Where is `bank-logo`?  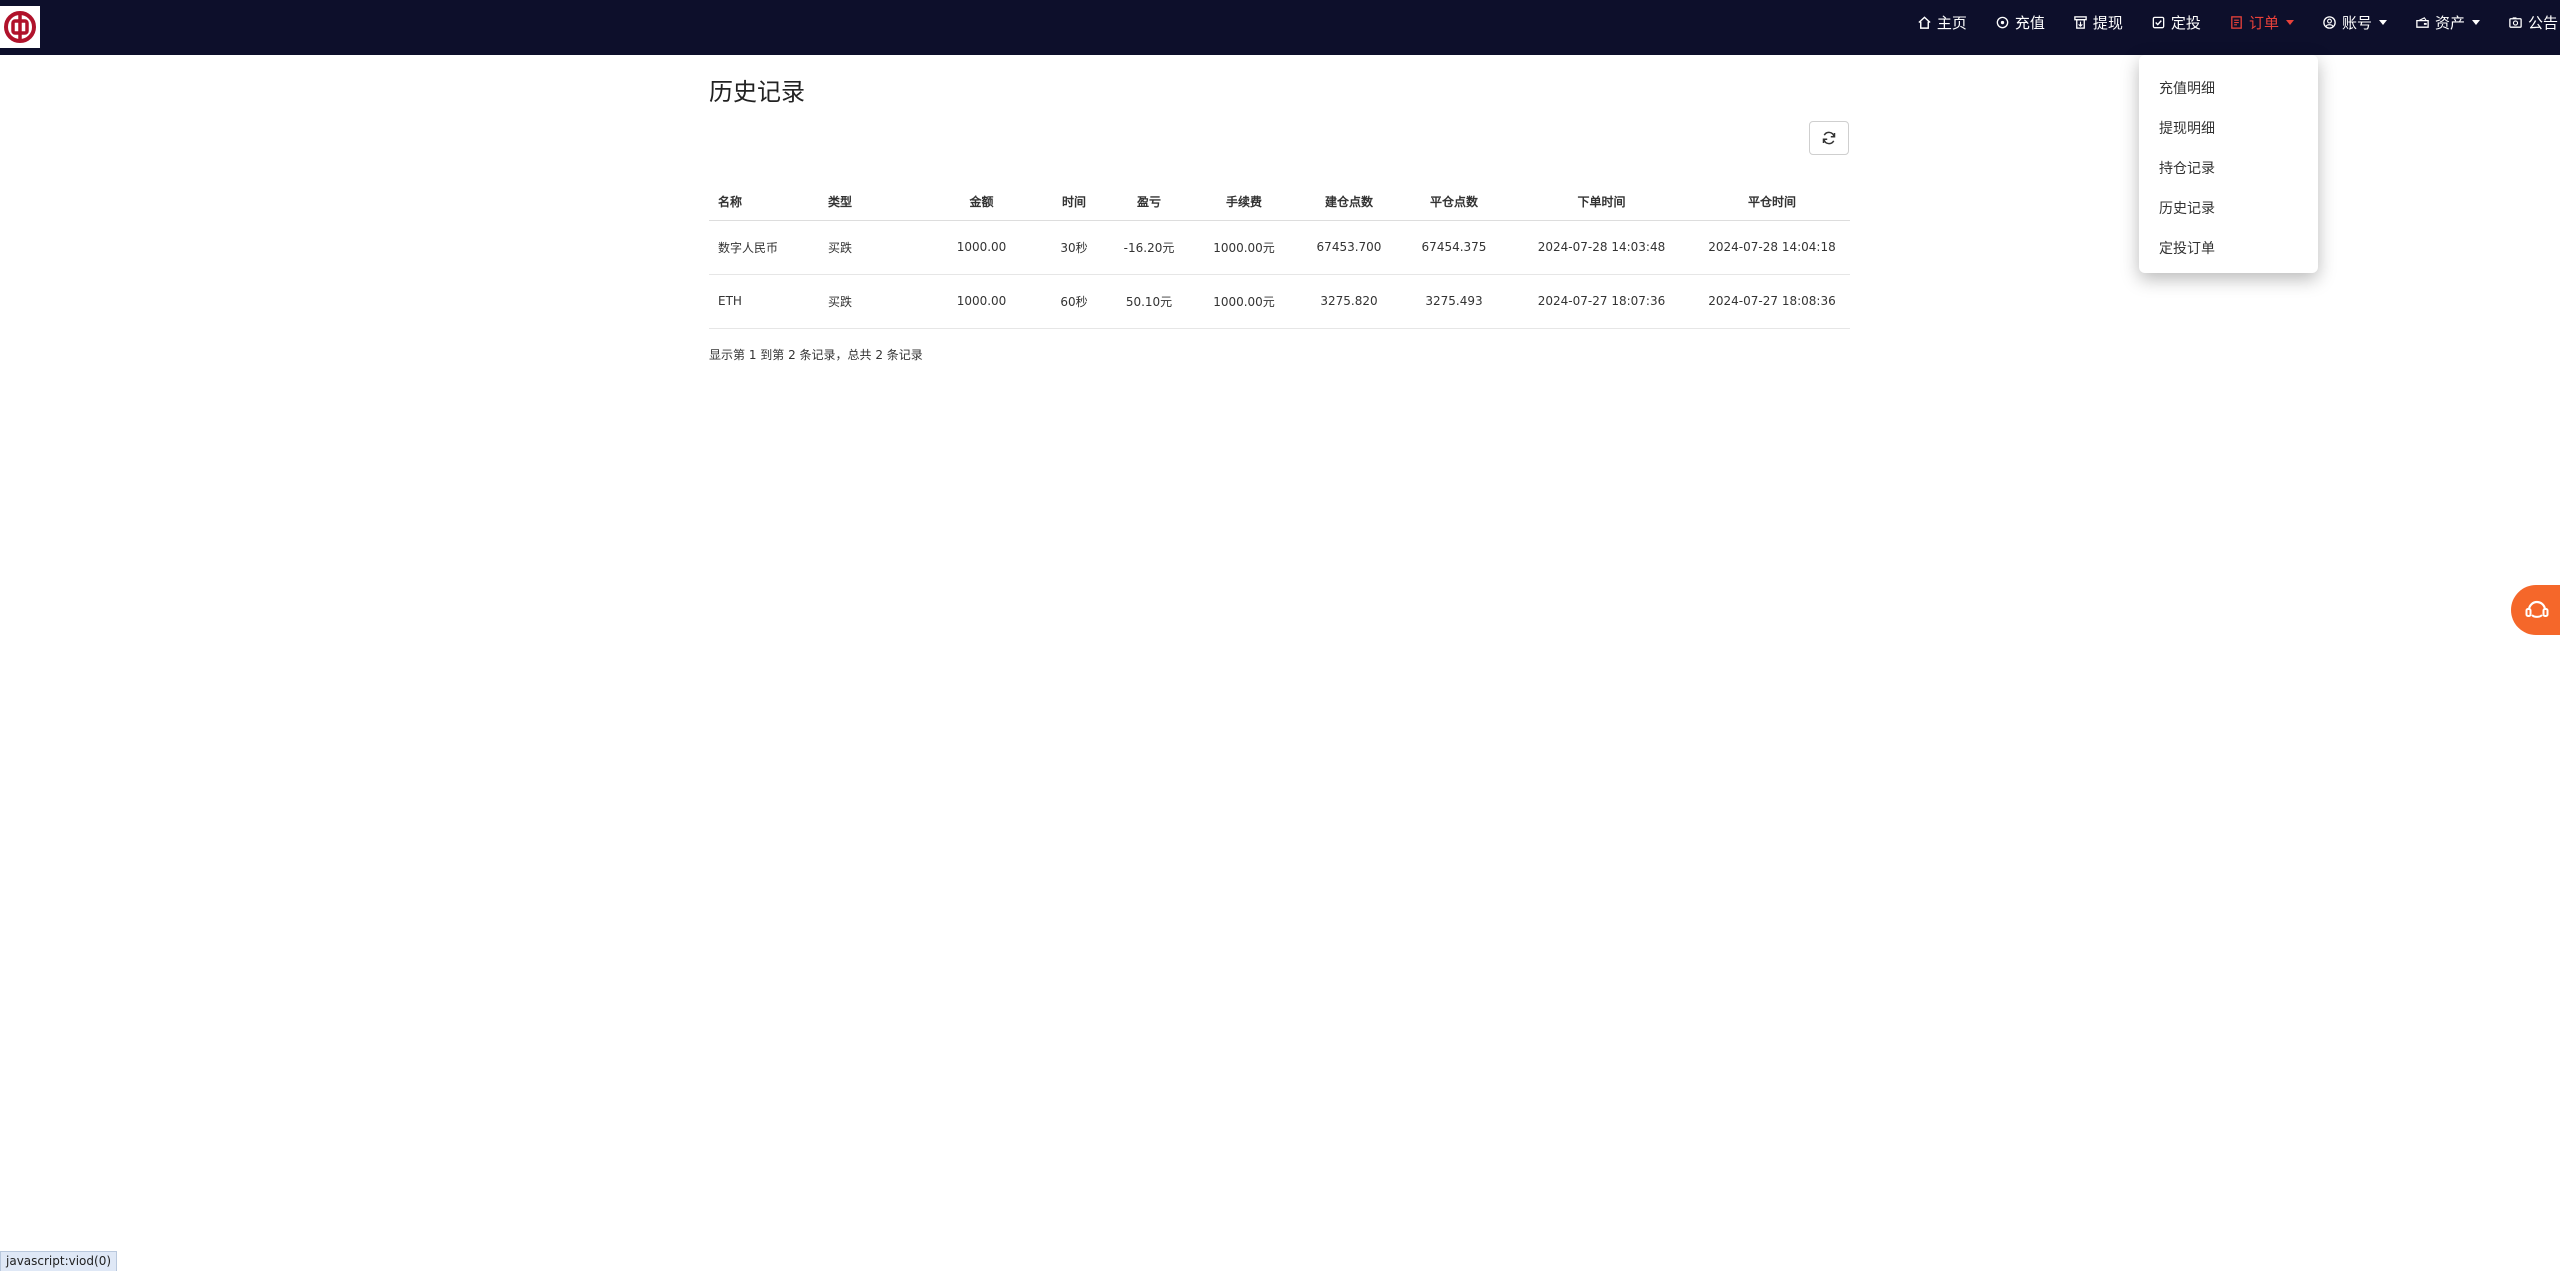
bank-logo is located at coordinates (20, 27).